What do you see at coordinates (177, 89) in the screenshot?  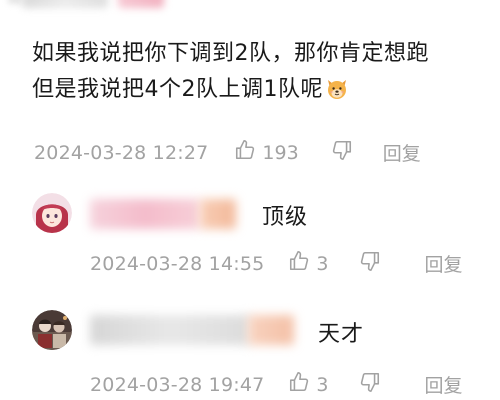 I see `comment-line-2: 但是我说把4个2队上调1队呢` at bounding box center [177, 89].